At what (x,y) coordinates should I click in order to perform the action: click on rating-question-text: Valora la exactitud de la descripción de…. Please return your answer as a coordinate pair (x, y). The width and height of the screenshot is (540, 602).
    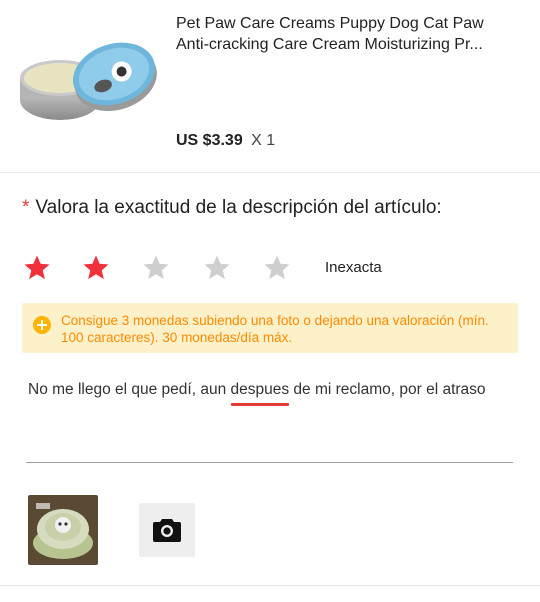
    Looking at the image, I should click on (238, 207).